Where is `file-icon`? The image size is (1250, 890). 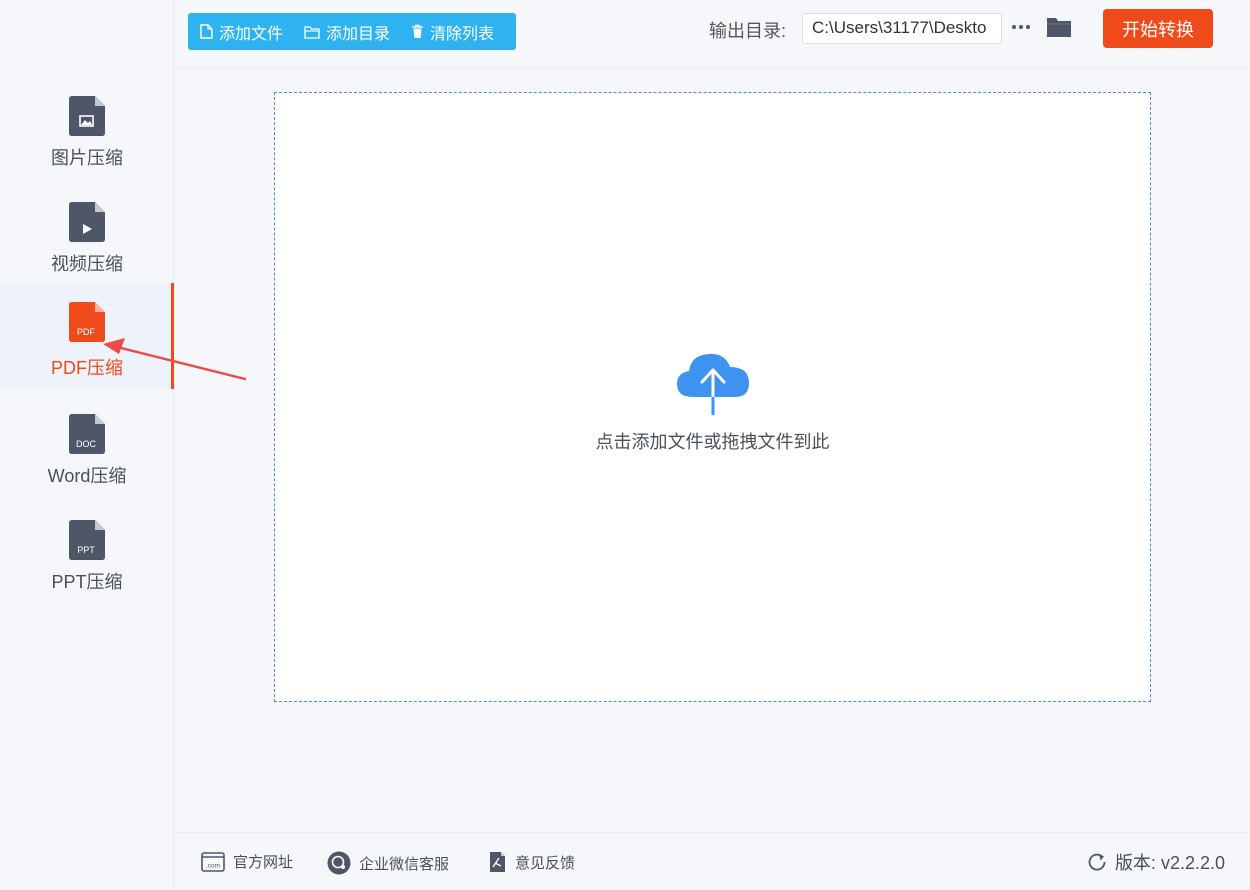 file-icon is located at coordinates (206, 31).